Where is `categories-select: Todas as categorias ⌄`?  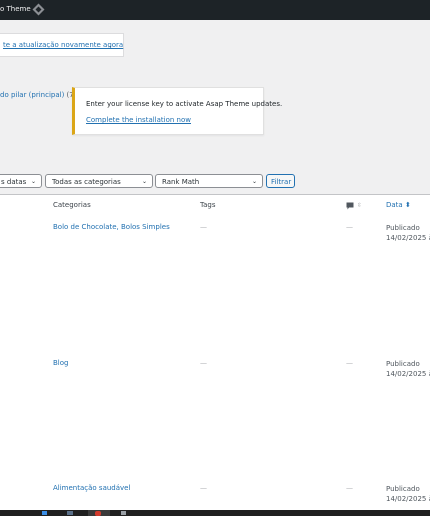 categories-select: Todas as categorias ⌄ is located at coordinates (99, 181).